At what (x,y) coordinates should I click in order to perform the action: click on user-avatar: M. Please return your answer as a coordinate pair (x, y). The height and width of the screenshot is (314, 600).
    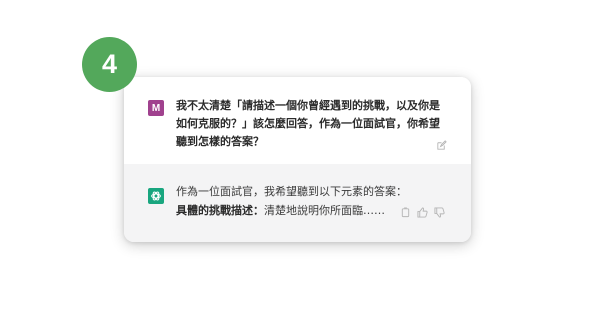
    Looking at the image, I should click on (156, 108).